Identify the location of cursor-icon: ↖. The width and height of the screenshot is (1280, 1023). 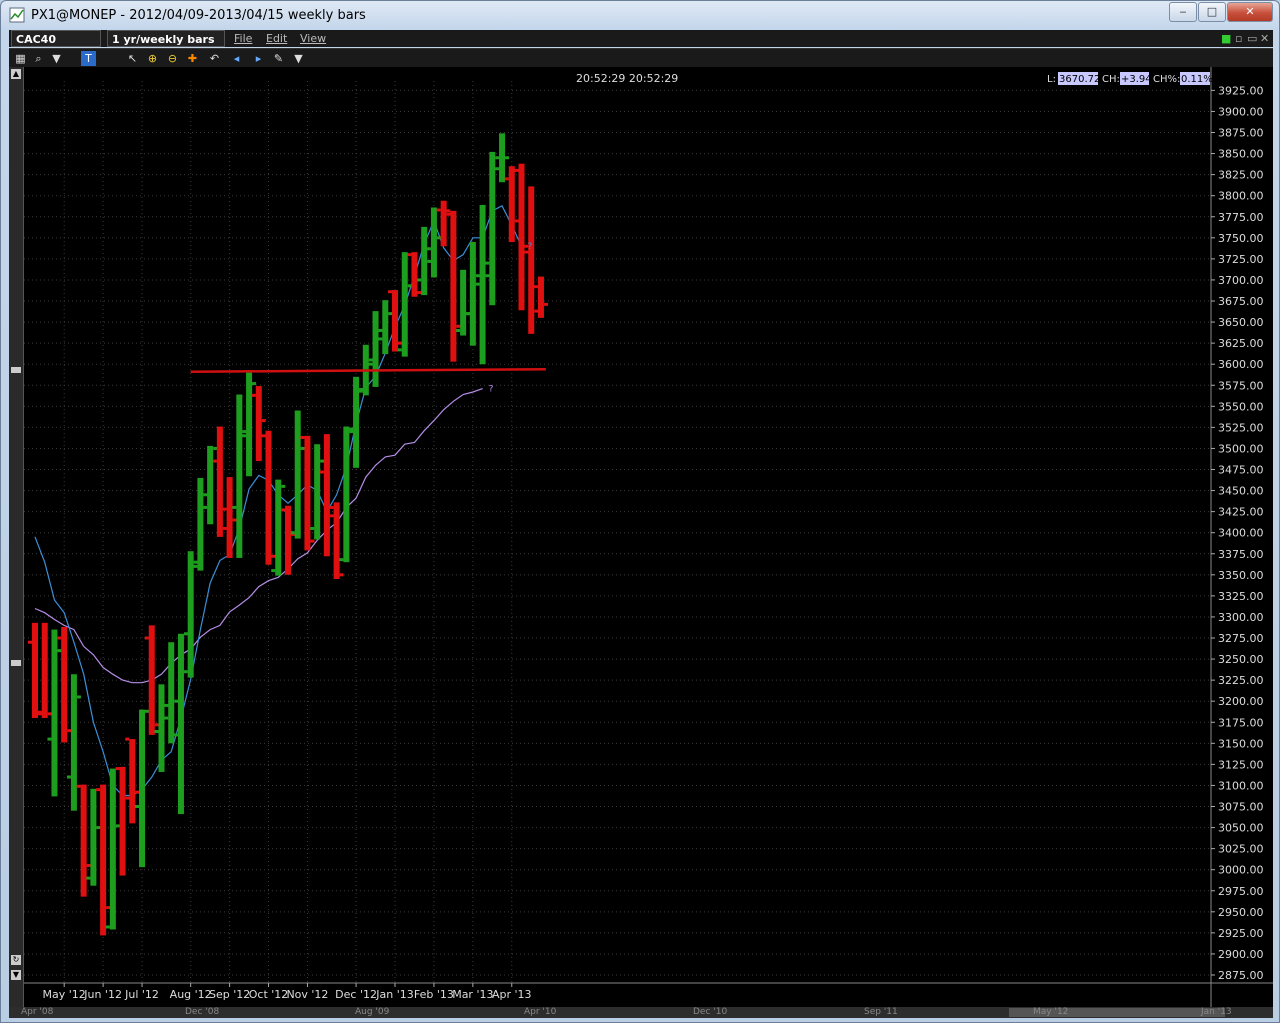
(132, 58).